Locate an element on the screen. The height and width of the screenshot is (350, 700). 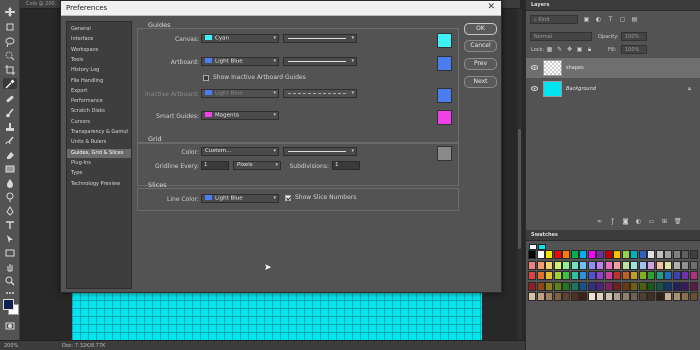
nav-item: Type is located at coordinates (99, 173).